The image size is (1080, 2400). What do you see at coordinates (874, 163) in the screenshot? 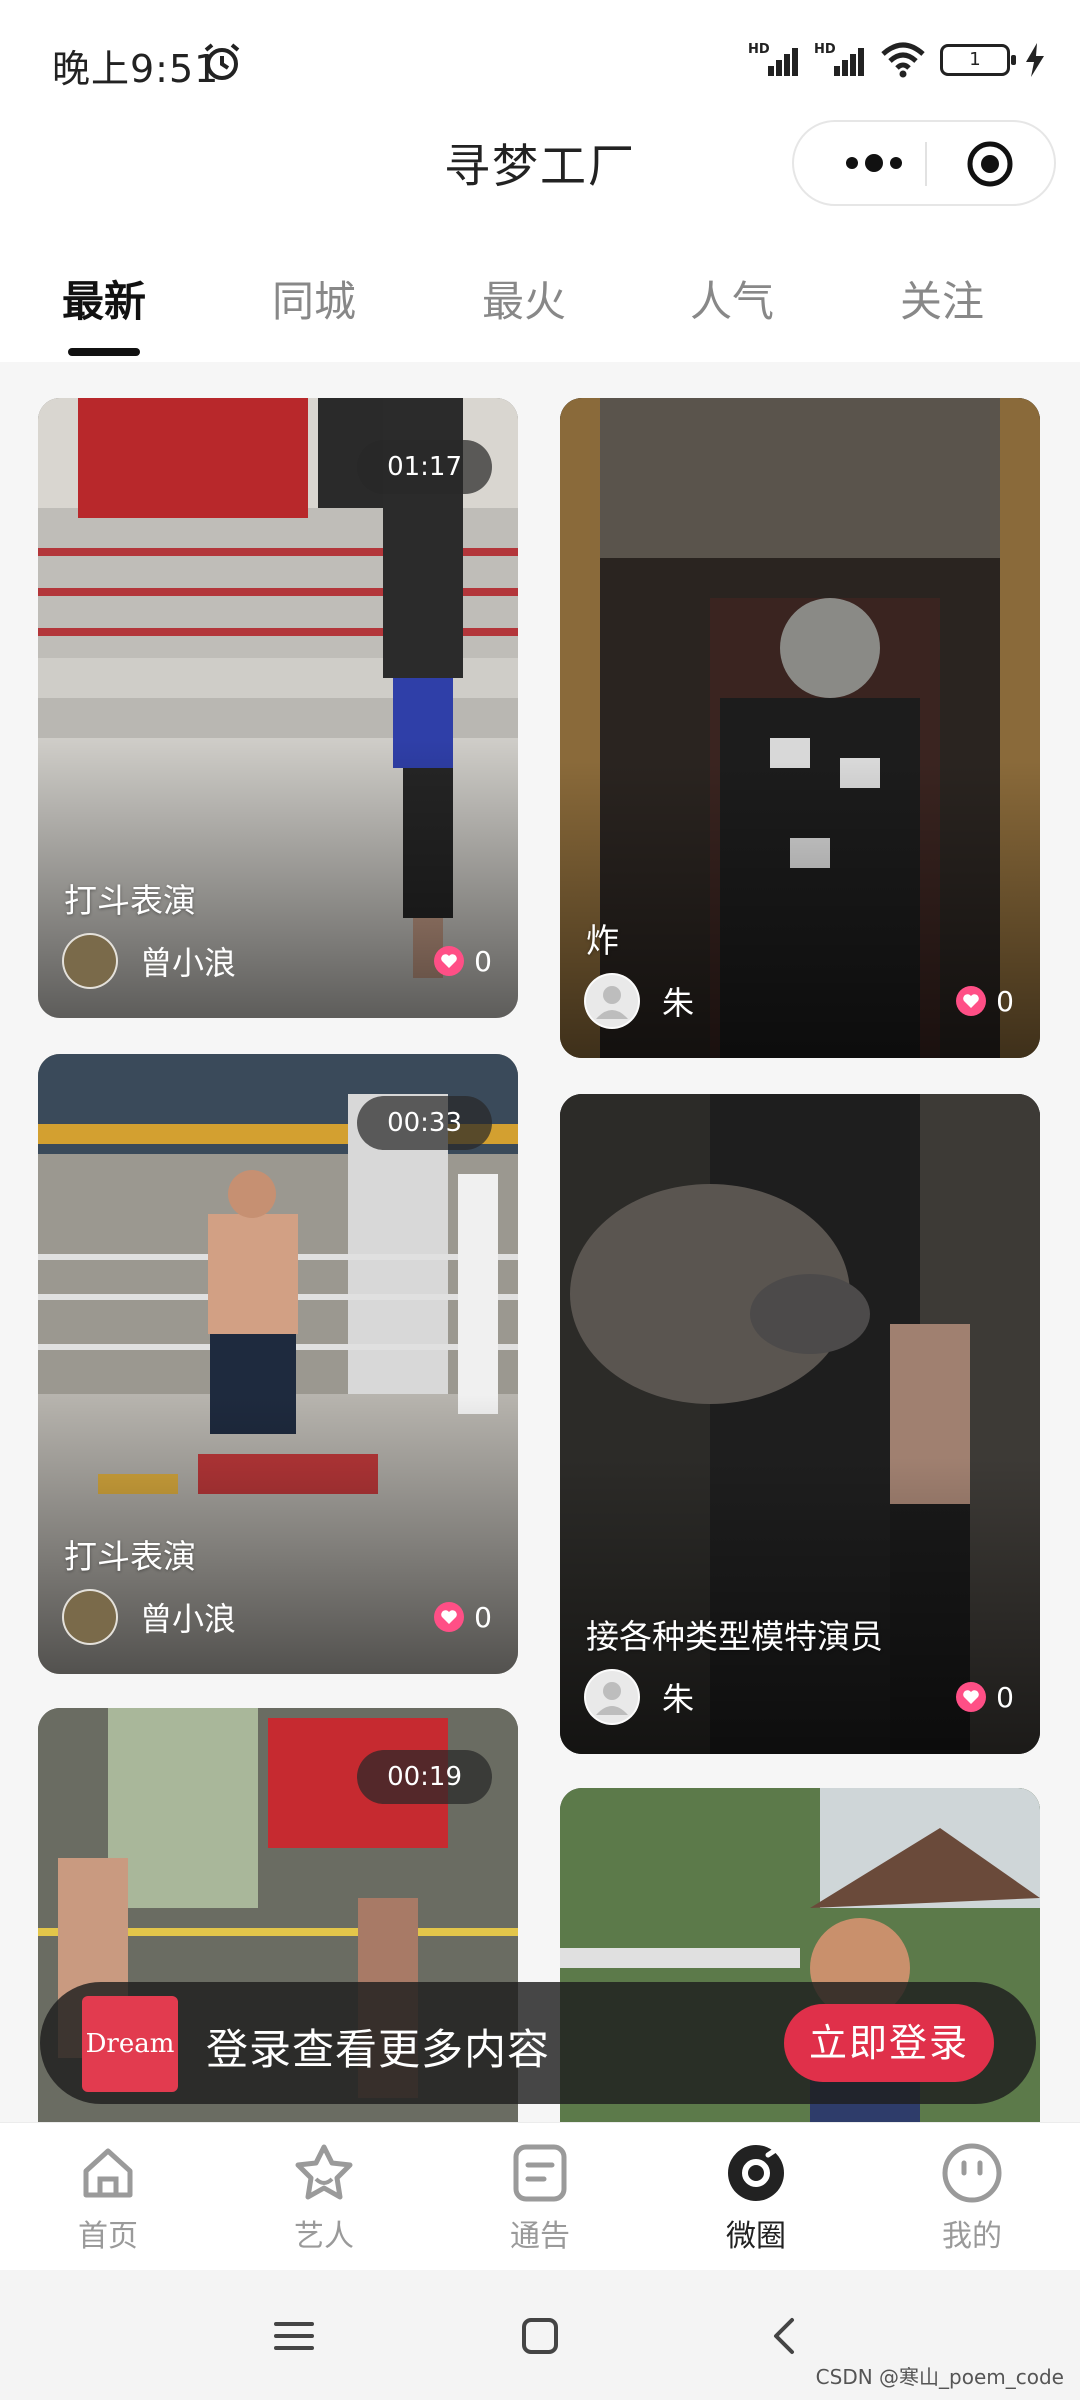
I see `more-icon` at bounding box center [874, 163].